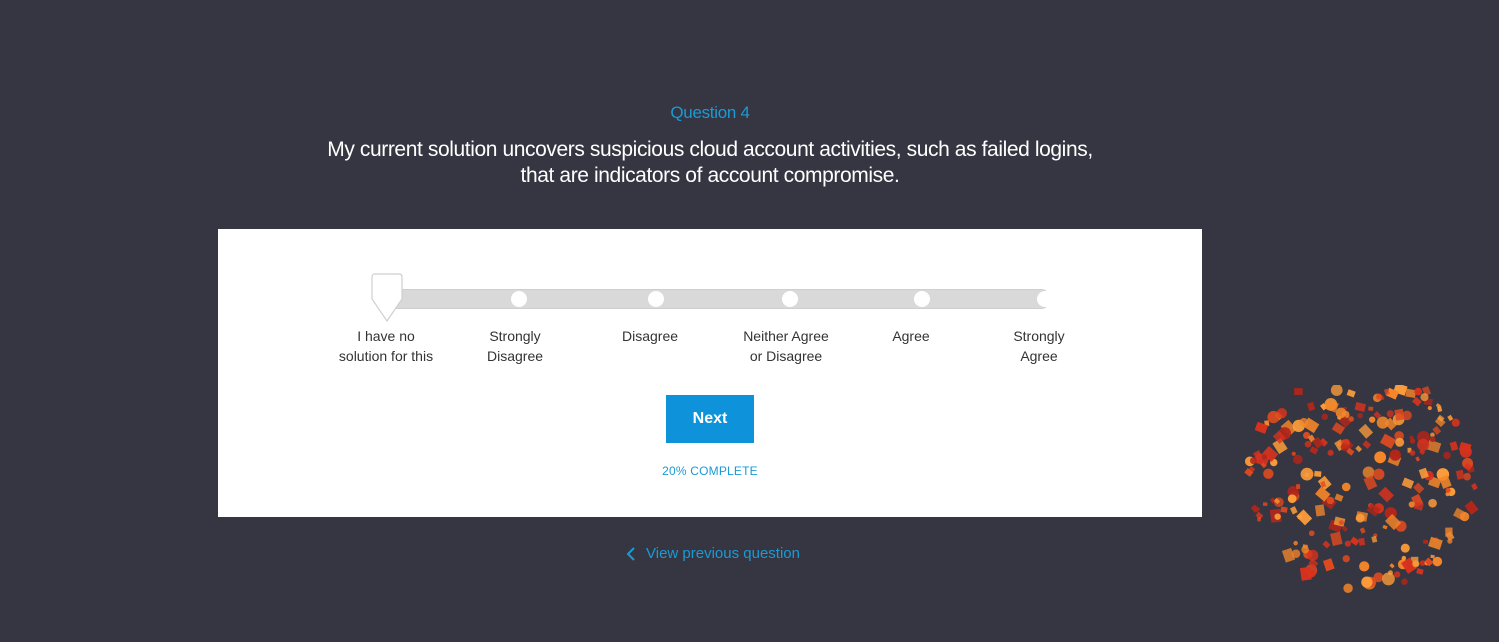 The width and height of the screenshot is (1499, 642). I want to click on chevron-left-icon, so click(630, 553).